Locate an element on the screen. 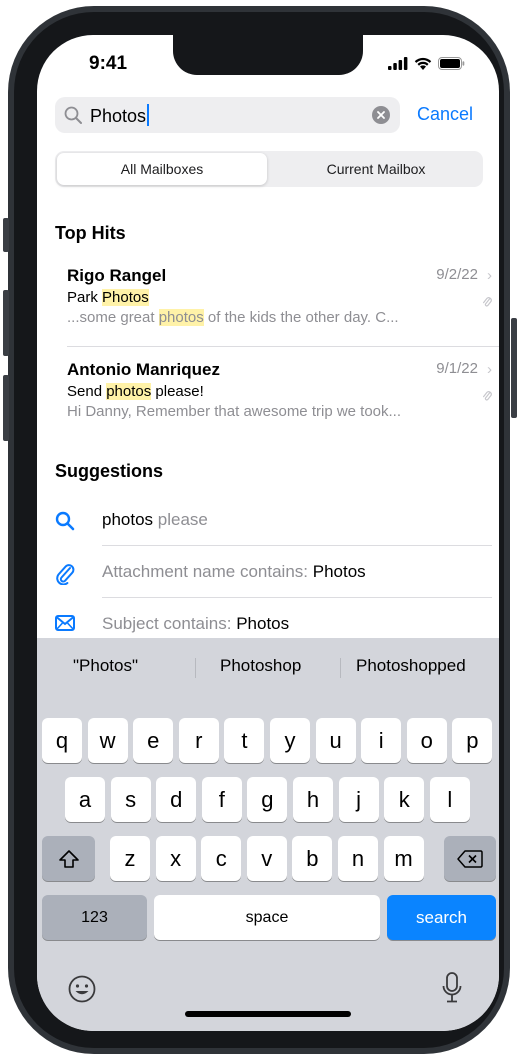  suggestion-text: Subject contains: Photos is located at coordinates (195, 624).